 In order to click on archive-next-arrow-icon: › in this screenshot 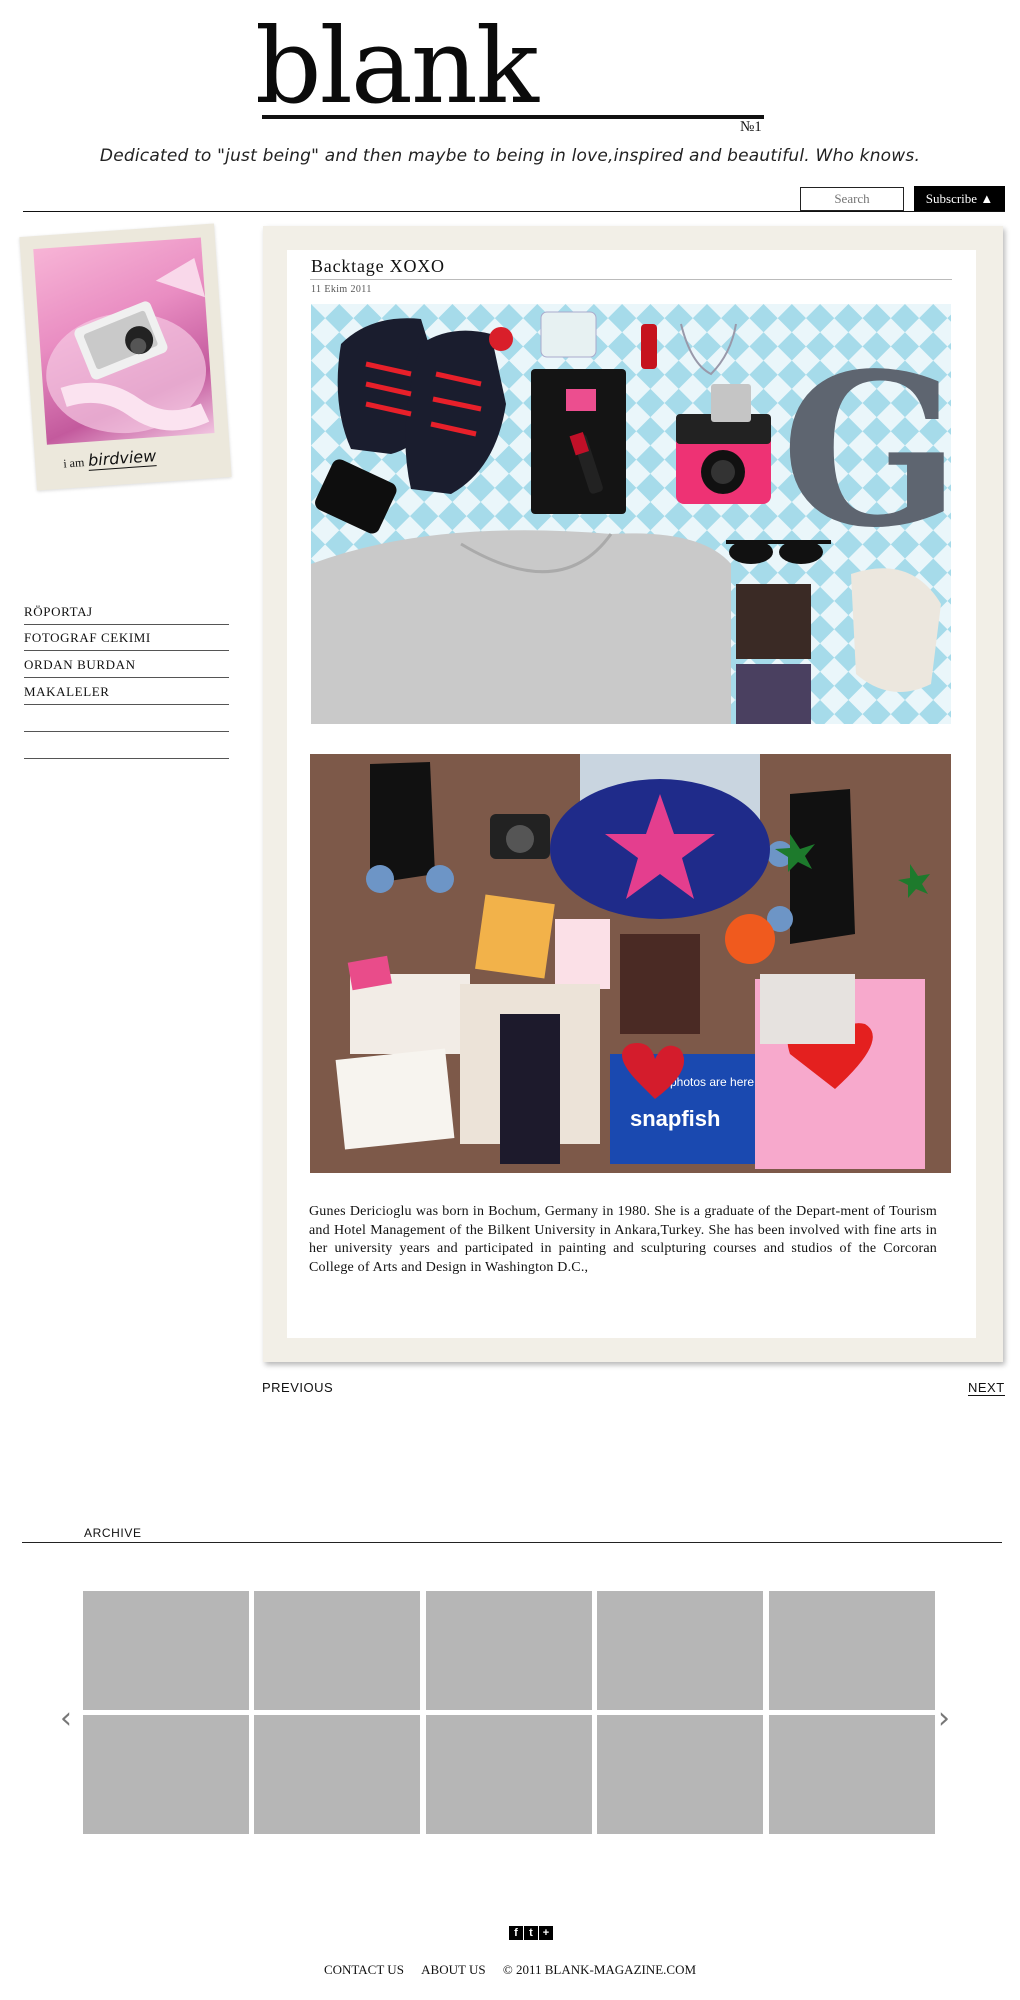, I will do `click(944, 1718)`.